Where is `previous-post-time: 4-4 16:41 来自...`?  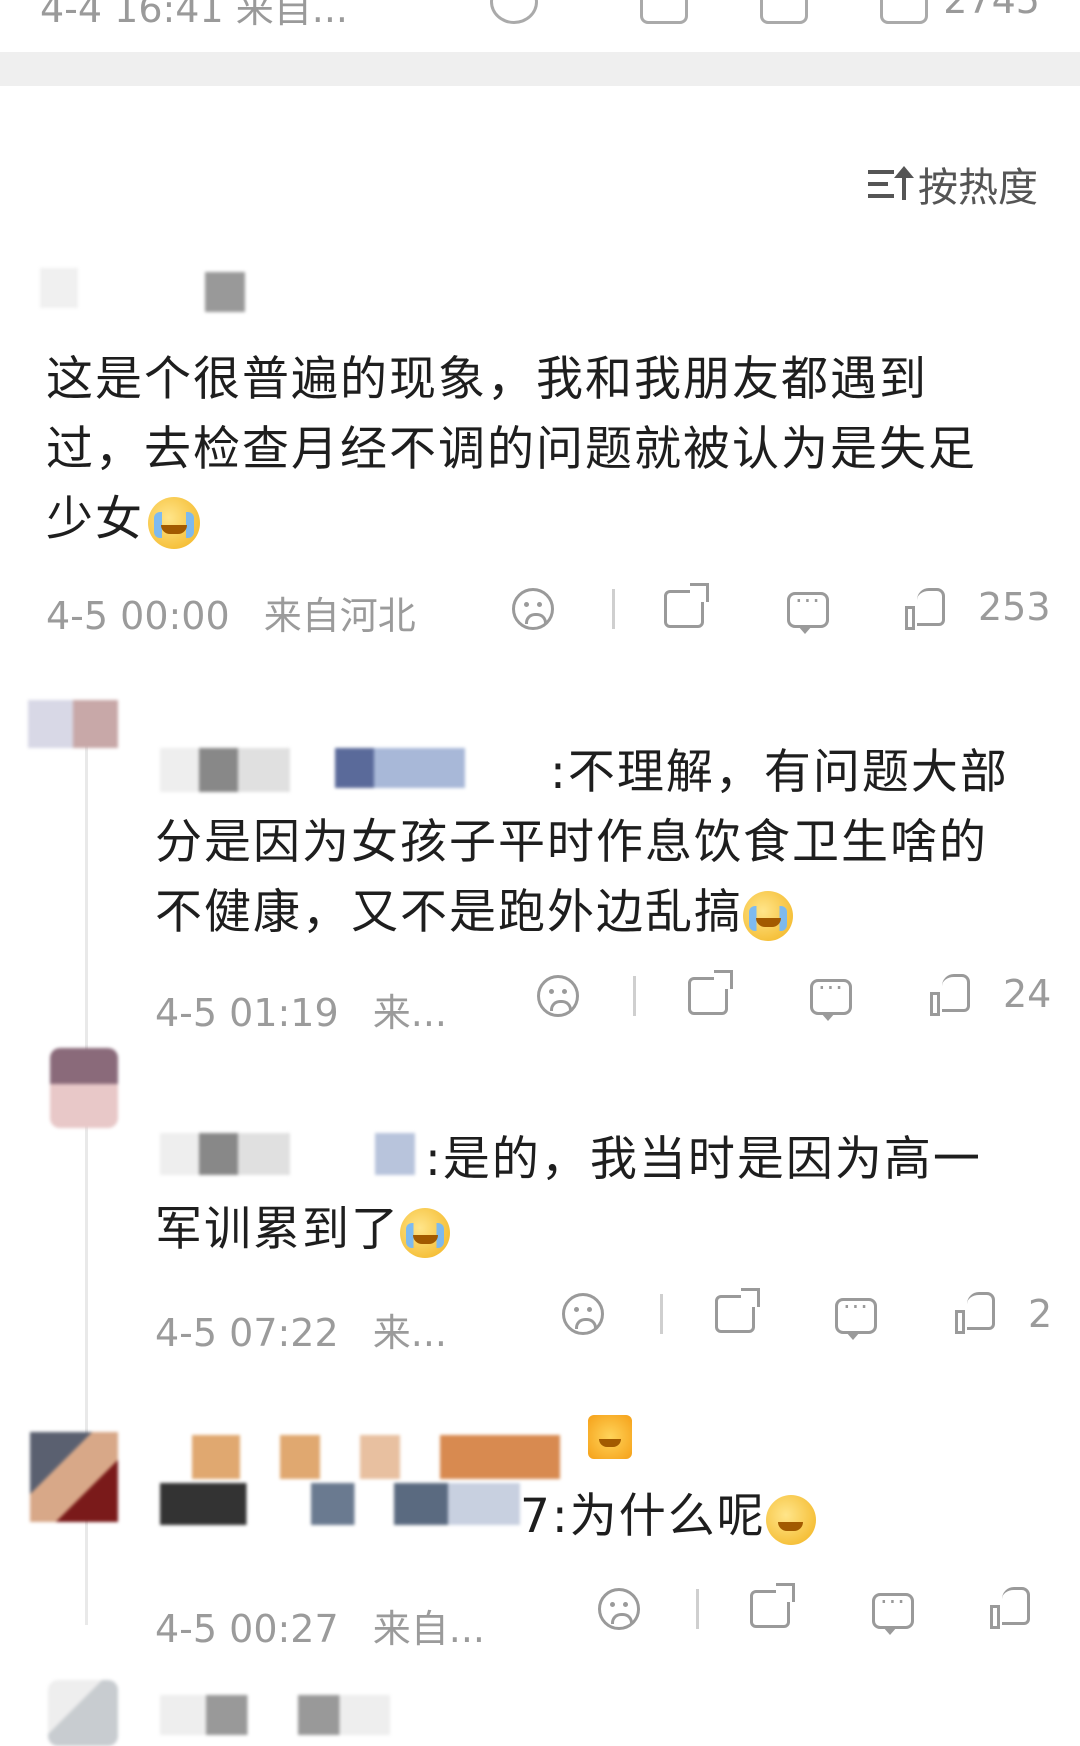 previous-post-time: 4-4 16:41 来自... is located at coordinates (194, 15).